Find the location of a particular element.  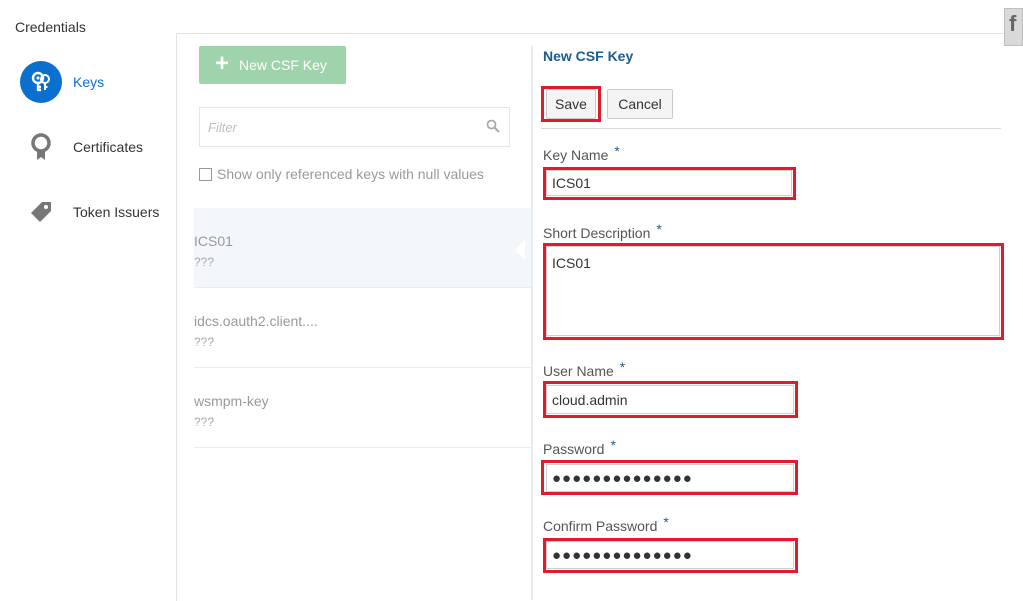

filter-input is located at coordinates (343, 127).